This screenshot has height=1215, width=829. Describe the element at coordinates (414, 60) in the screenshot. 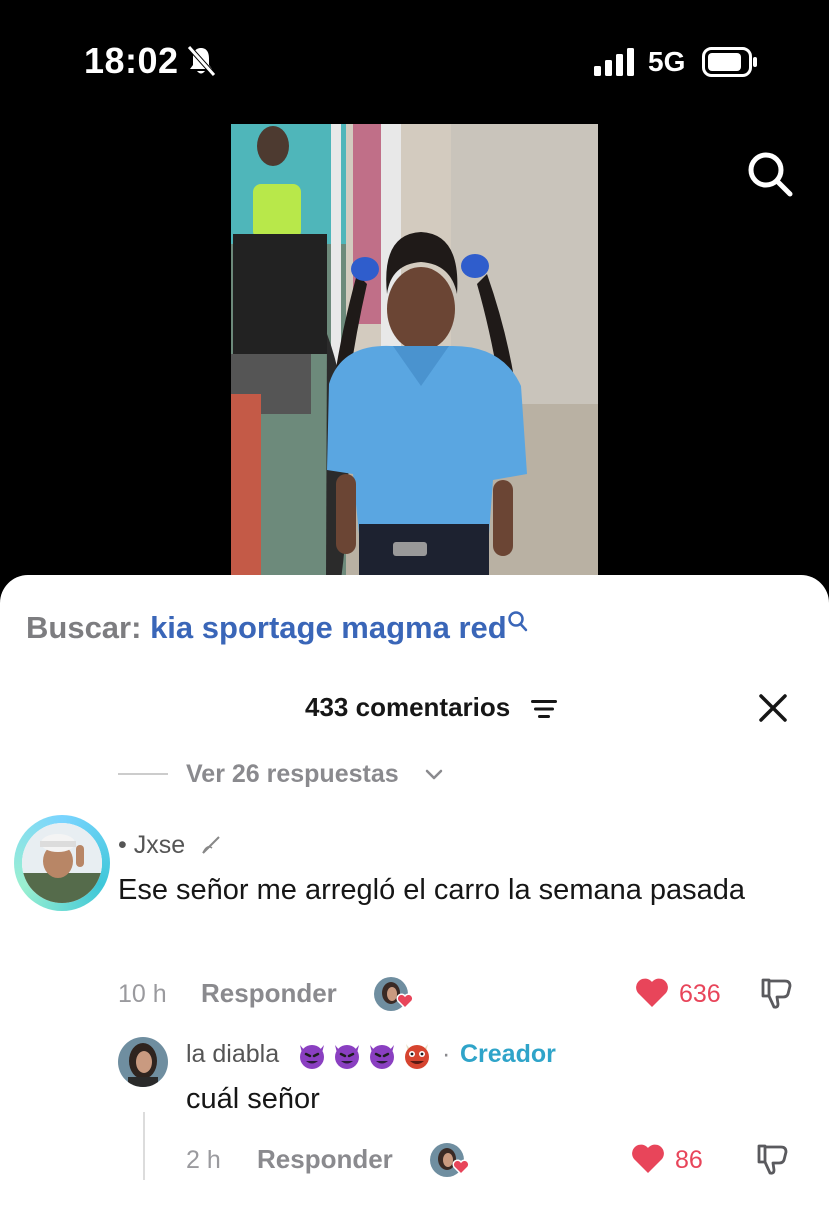

I see `status-bar: 18:02 5G` at that location.